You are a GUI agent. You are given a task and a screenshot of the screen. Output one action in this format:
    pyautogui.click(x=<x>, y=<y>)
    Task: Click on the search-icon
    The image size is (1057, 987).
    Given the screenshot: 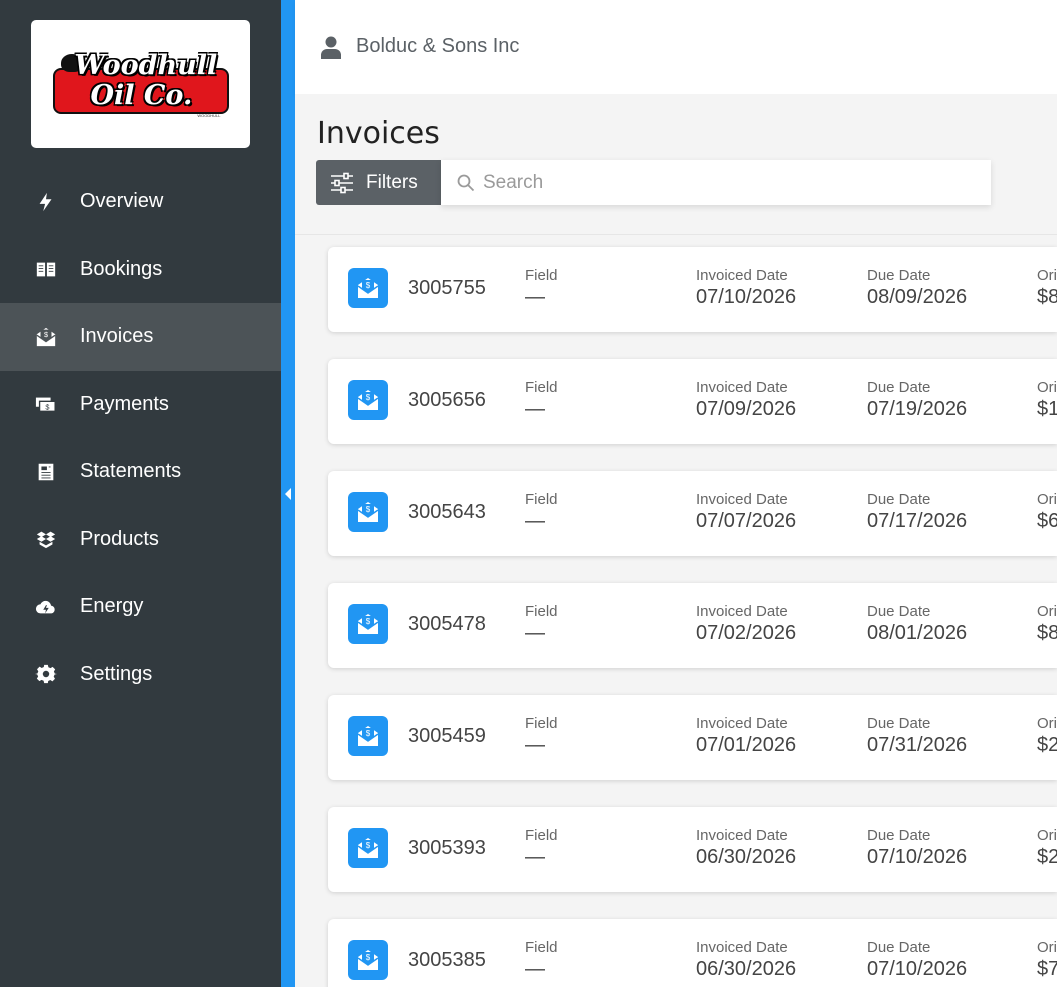 What is the action you would take?
    pyautogui.click(x=466, y=182)
    